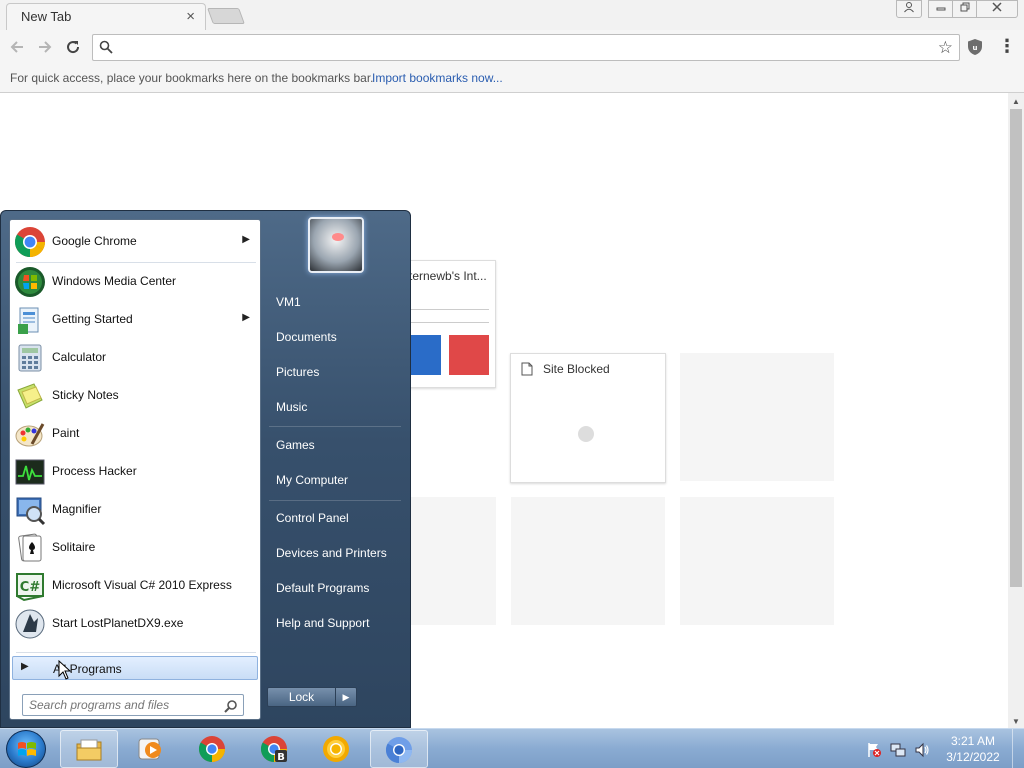 Image resolution: width=1024 pixels, height=768 pixels. Describe the element at coordinates (965, 9) in the screenshot. I see `restore-icon` at that location.